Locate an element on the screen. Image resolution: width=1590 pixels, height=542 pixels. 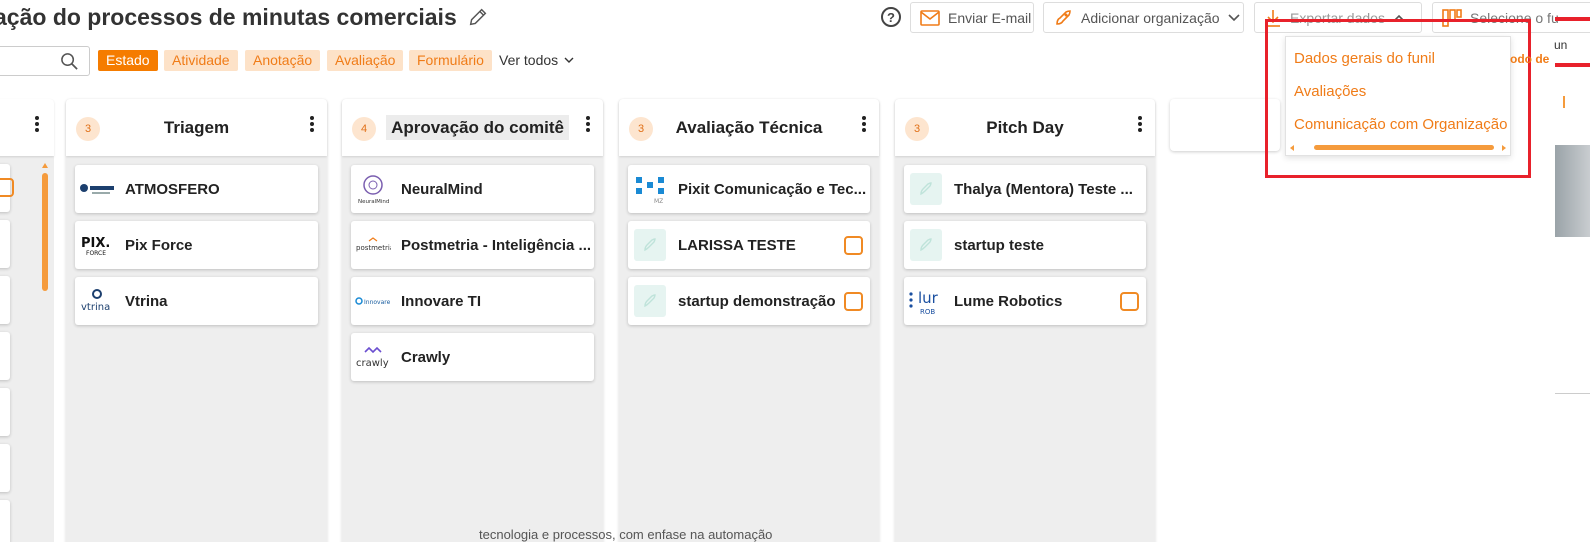
kanban-card: LARISSA TESTE is located at coordinates (749, 245).